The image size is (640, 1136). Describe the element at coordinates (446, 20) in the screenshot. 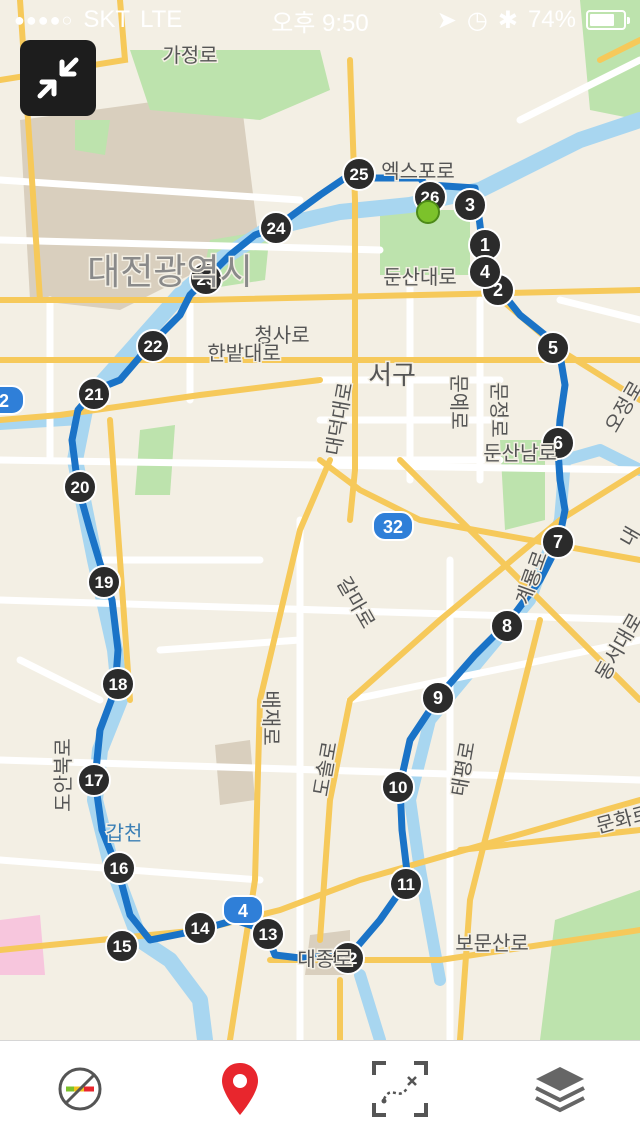

I see `location-arrow-icon: ➤` at that location.